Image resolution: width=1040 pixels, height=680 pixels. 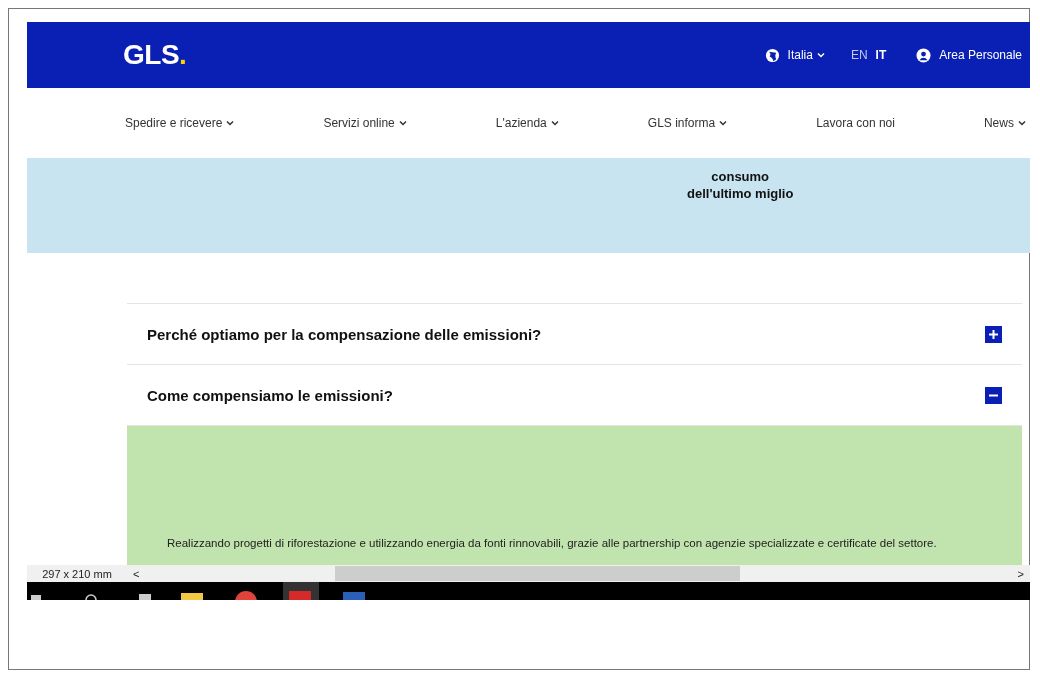 I want to click on language-link: IT, so click(x=881, y=55).